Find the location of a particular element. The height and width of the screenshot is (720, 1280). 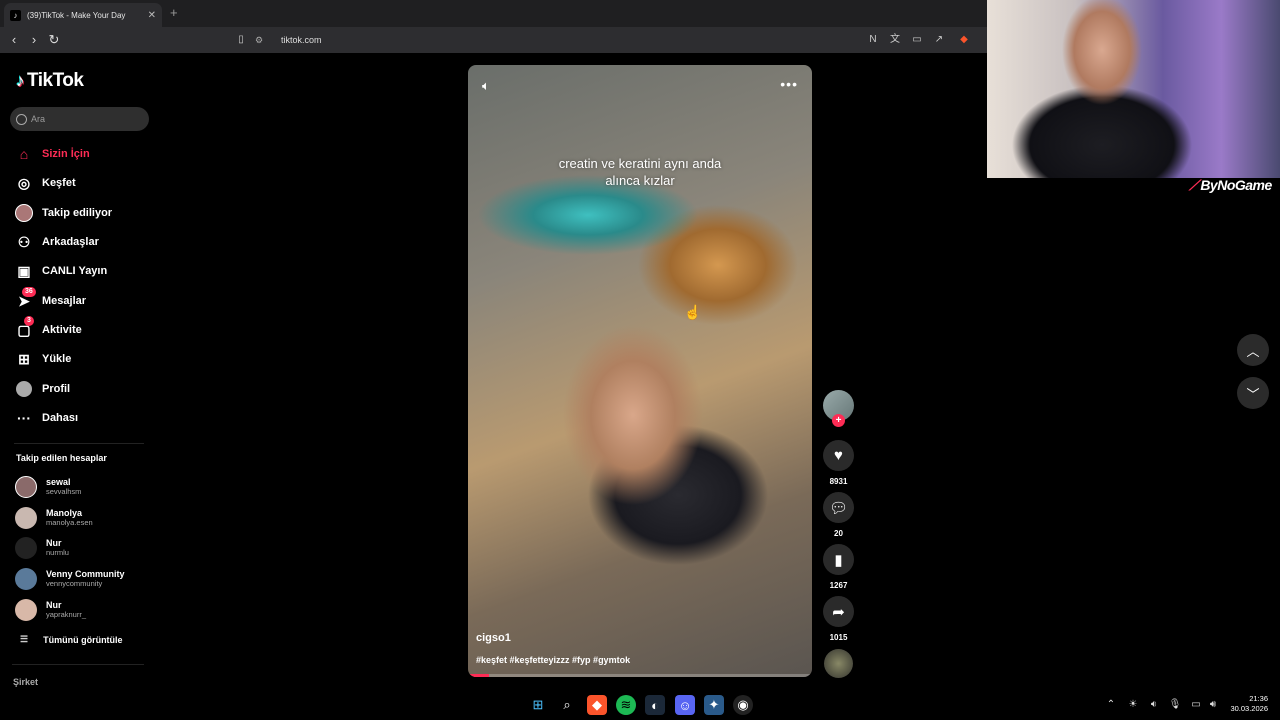

nav-label: Sizin İçin is located at coordinates (66, 154).